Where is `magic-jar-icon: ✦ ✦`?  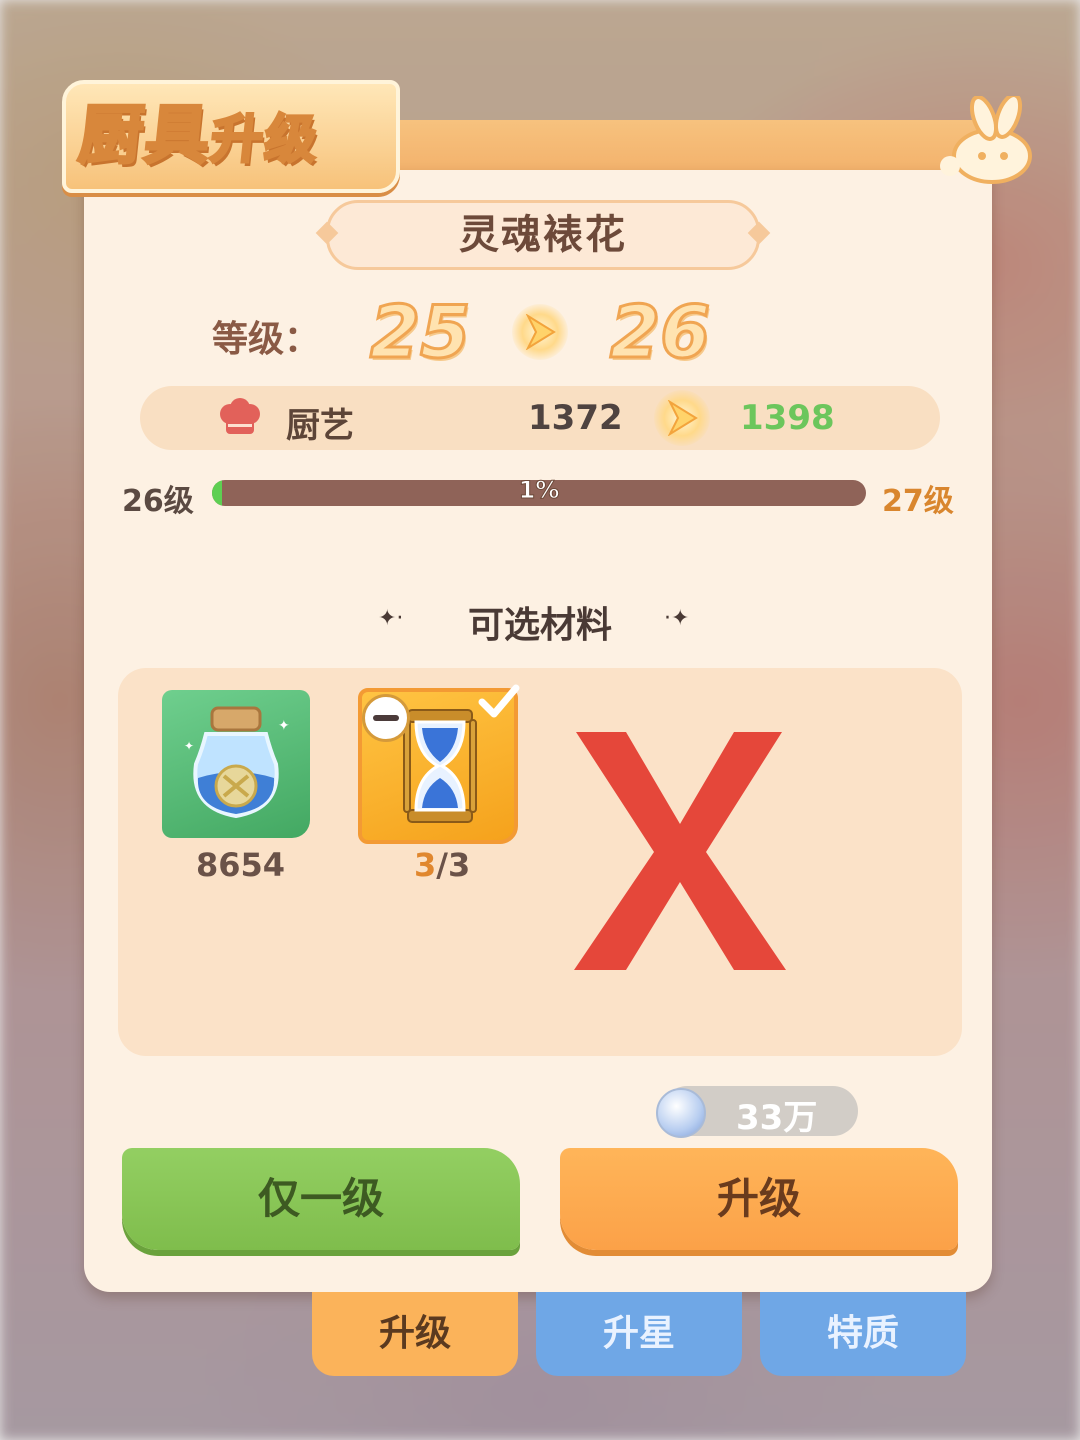
magic-jar-icon: ✦ ✦ is located at coordinates (237, 762).